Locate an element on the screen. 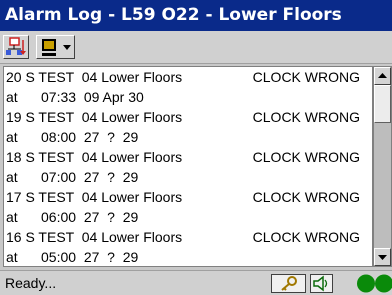 This screenshot has width=392, height=295. monitor-icon is located at coordinates (49, 47).